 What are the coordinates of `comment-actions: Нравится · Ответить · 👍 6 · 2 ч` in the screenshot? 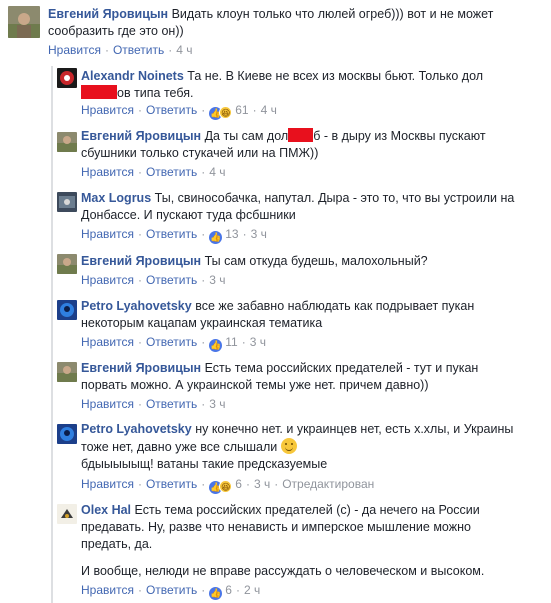 It's located at (170, 591).